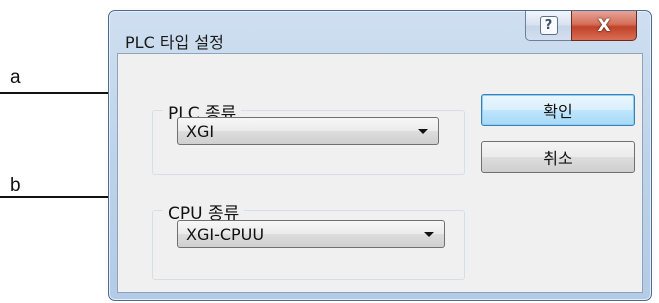  Describe the element at coordinates (558, 110) in the screenshot. I see `ok-button: 확인` at that location.